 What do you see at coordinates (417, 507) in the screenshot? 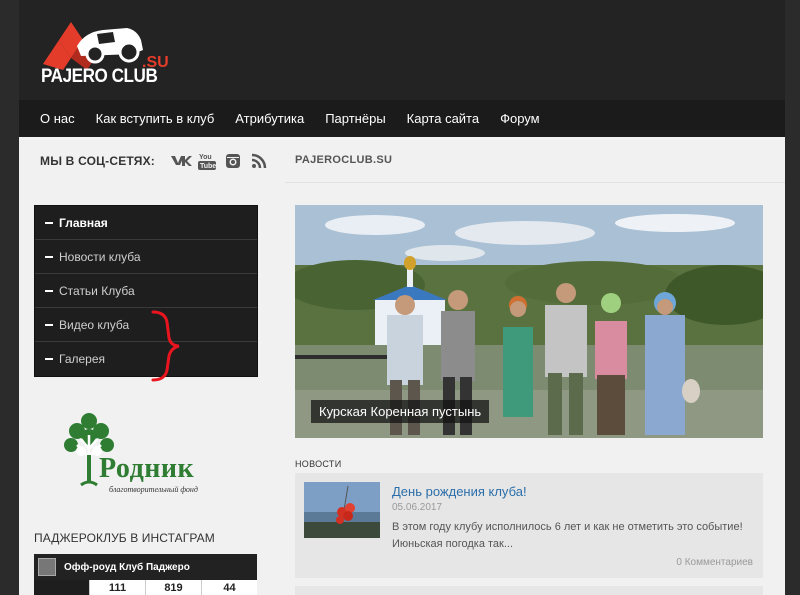
I see `news-date: 05.06.2017` at bounding box center [417, 507].